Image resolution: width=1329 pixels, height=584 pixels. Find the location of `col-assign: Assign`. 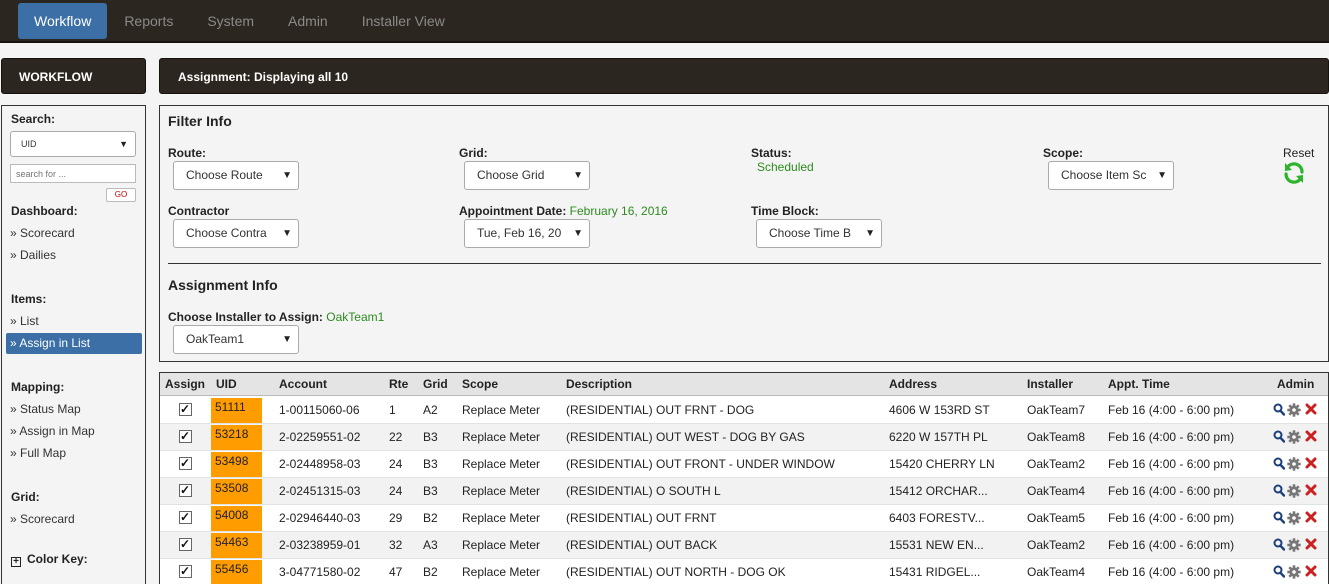

col-assign: Assign is located at coordinates (185, 384).